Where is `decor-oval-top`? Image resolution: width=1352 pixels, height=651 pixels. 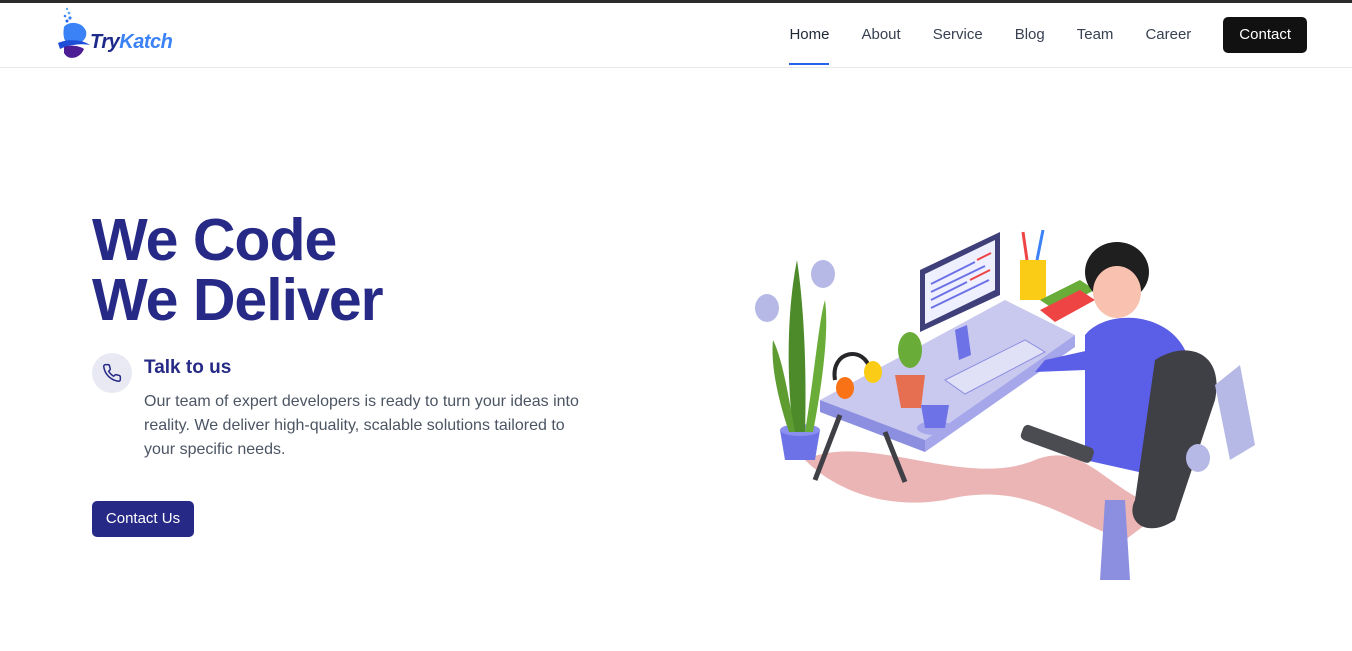 decor-oval-top is located at coordinates (823, 274).